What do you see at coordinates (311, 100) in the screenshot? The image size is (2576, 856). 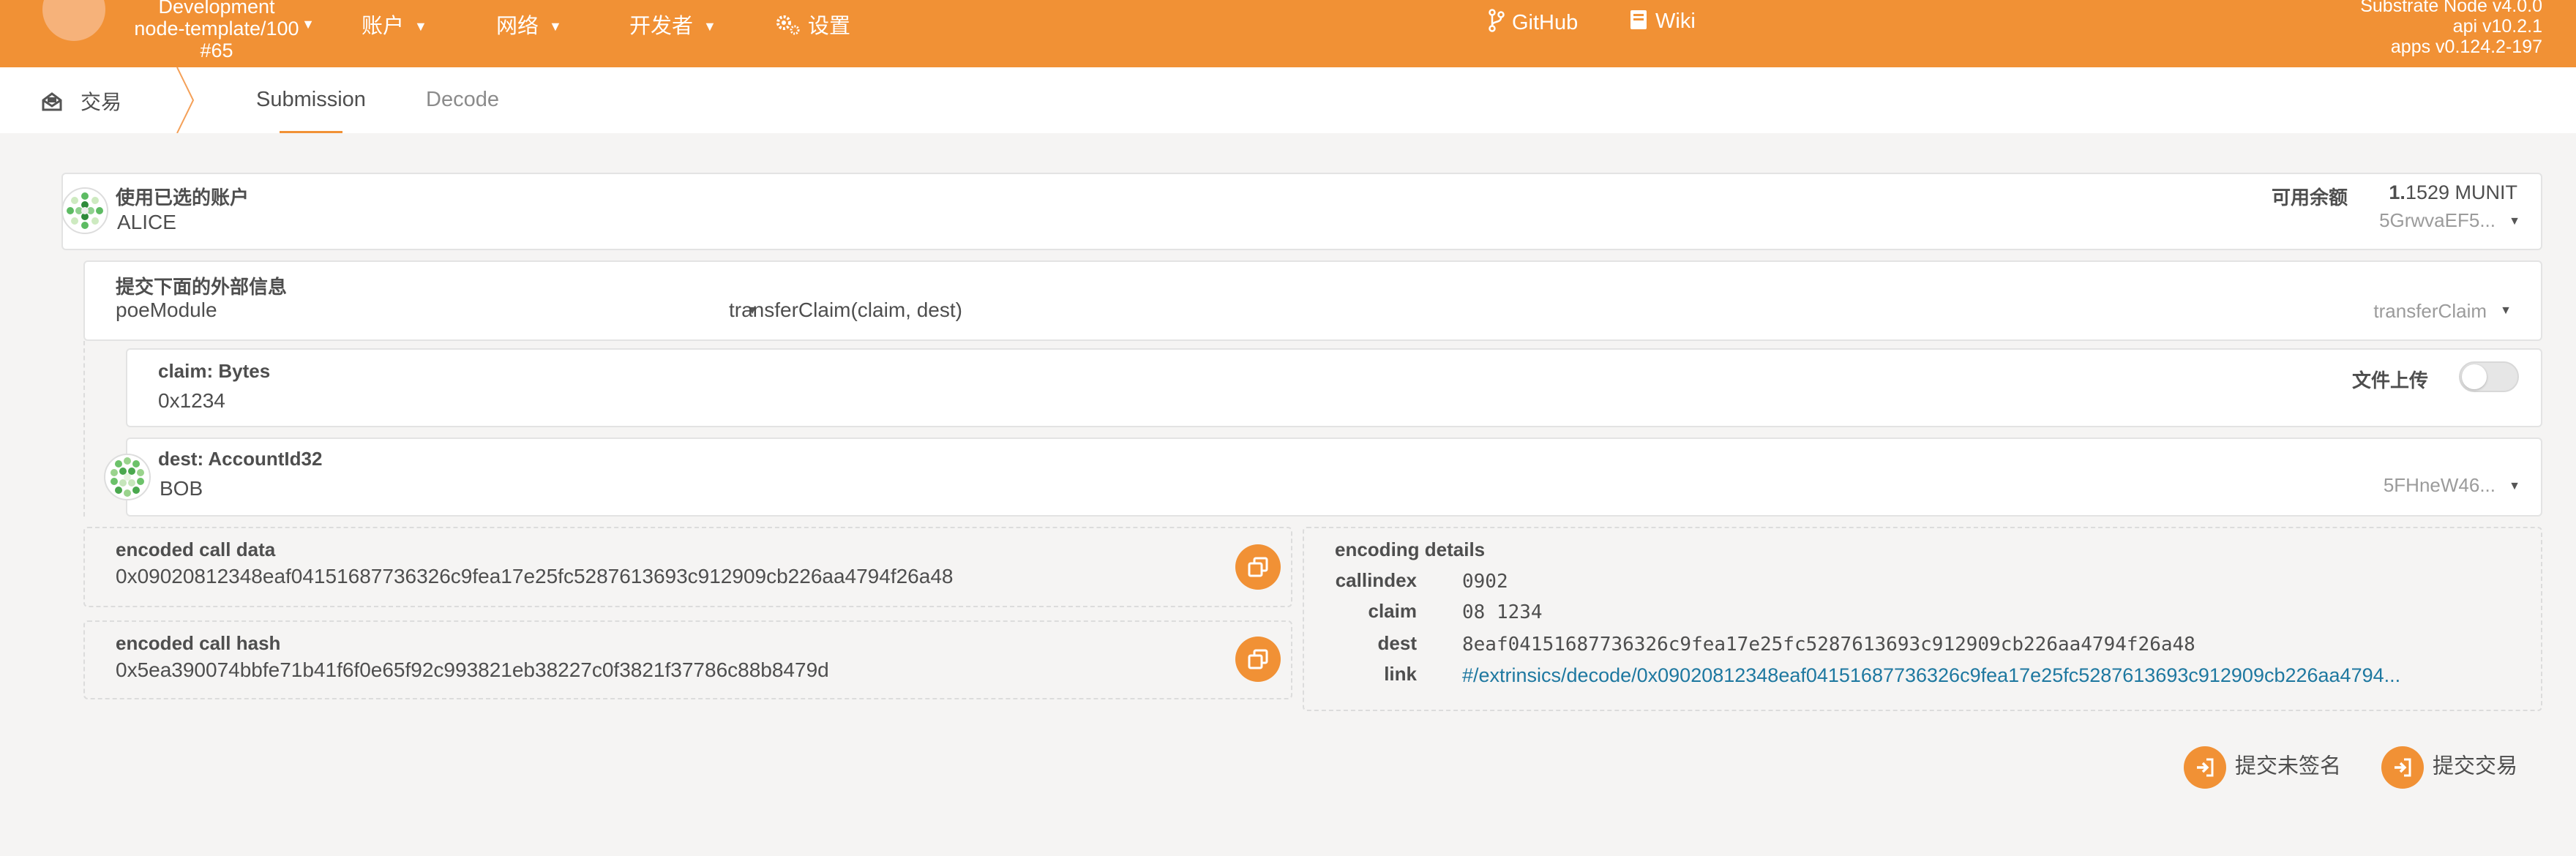 I see `tab-submission: Submission` at bounding box center [311, 100].